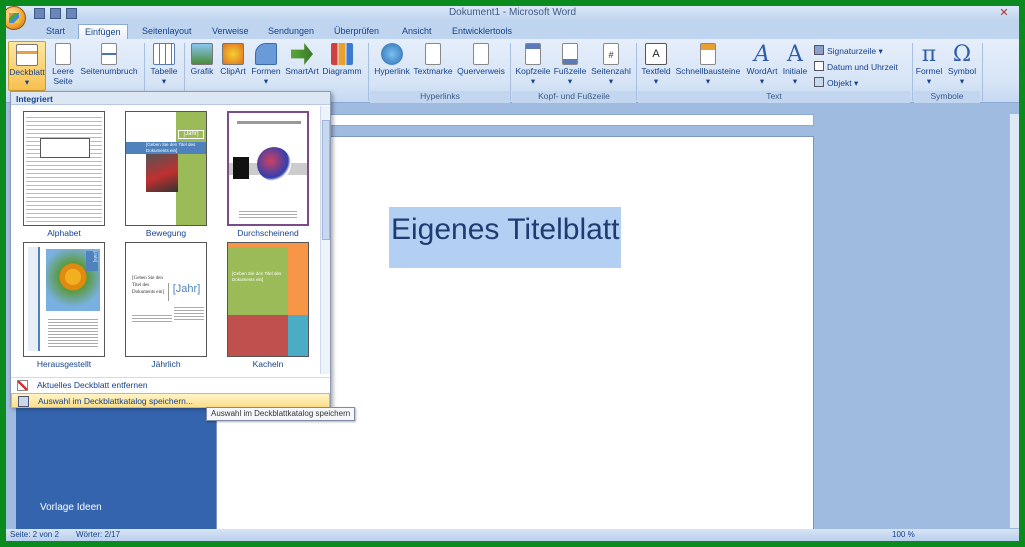 This screenshot has height=547, width=1025. What do you see at coordinates (55, 31) in the screenshot?
I see `tab-start: Start` at bounding box center [55, 31].